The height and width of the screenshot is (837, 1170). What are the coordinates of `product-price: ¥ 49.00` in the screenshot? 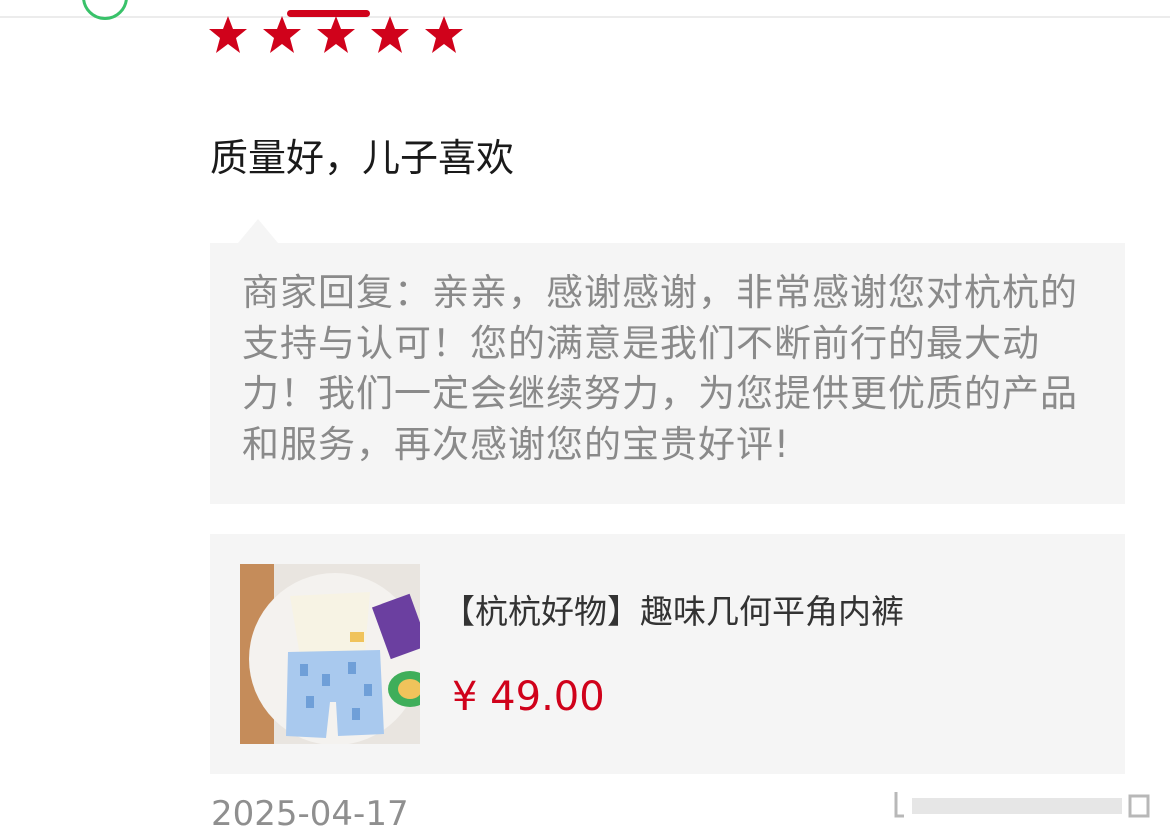 It's located at (528, 697).